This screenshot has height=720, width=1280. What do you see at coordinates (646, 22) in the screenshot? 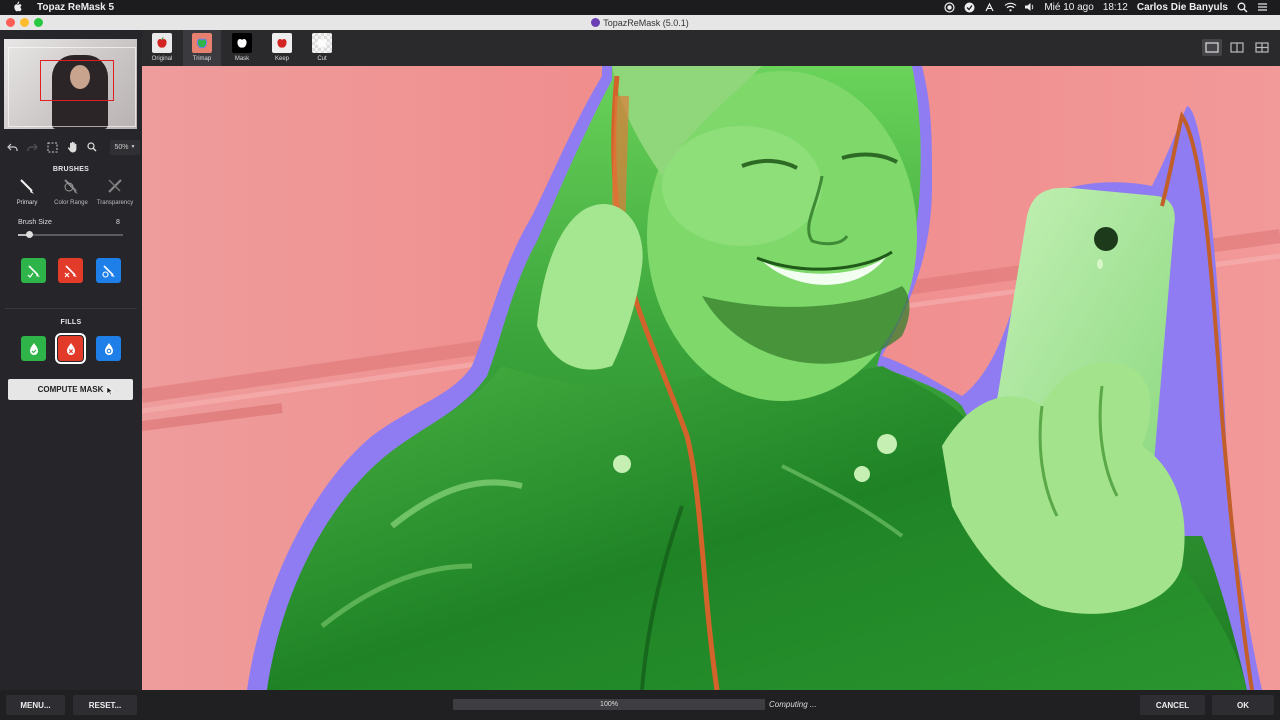
I see `window-title: TopazReMask (5.0.1)` at bounding box center [646, 22].